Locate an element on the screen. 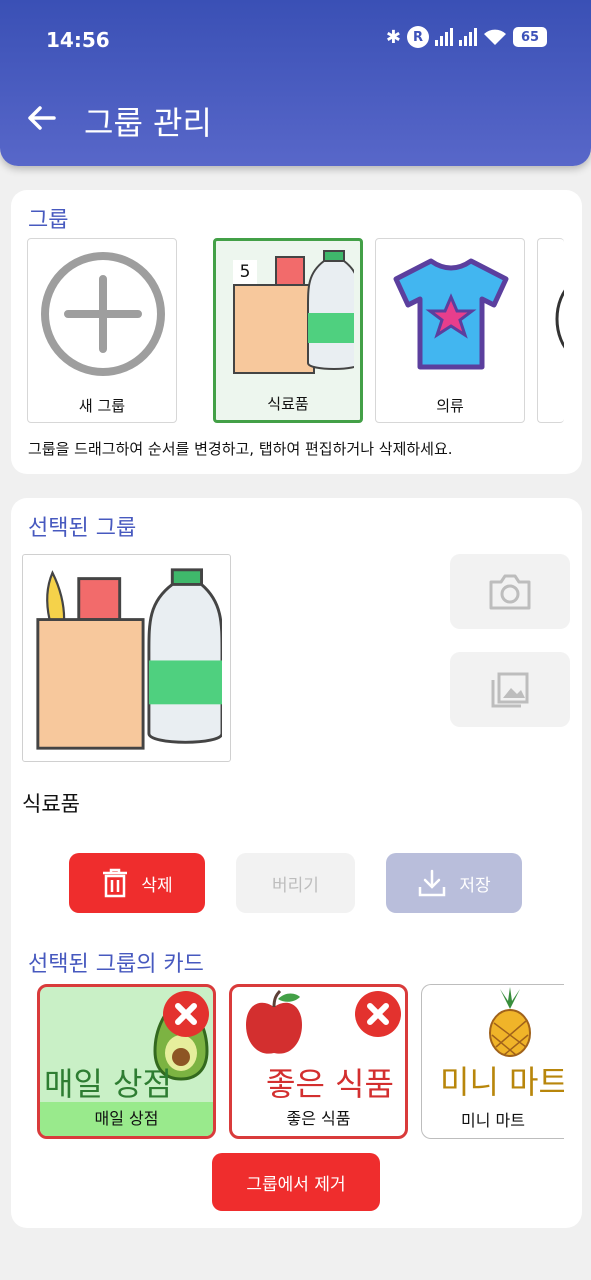  card-big-text: 미니 마트 is located at coordinates (502, 1082).